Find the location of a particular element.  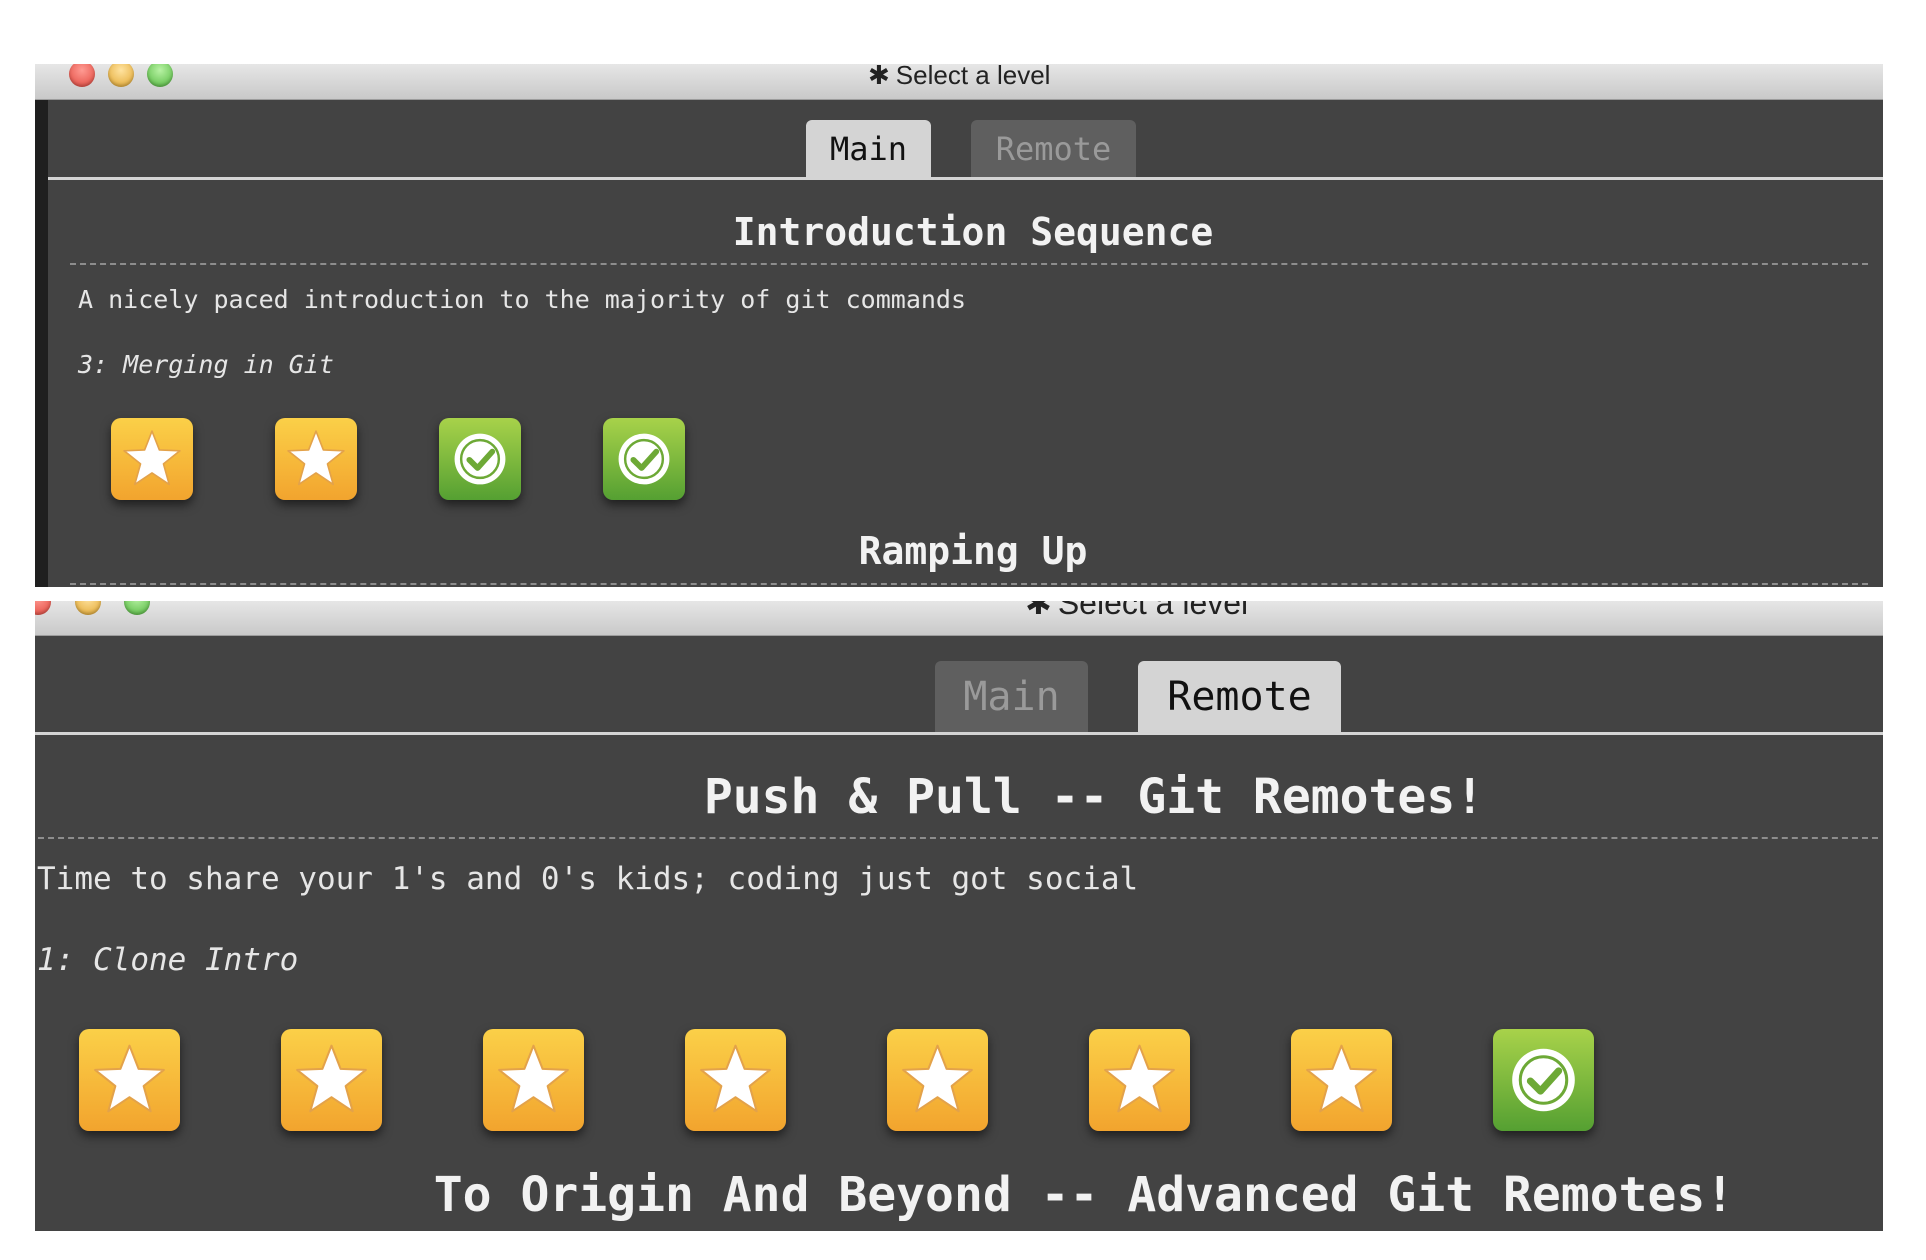

selected-level-name: 1: Clone Intro is located at coordinates (168, 960).